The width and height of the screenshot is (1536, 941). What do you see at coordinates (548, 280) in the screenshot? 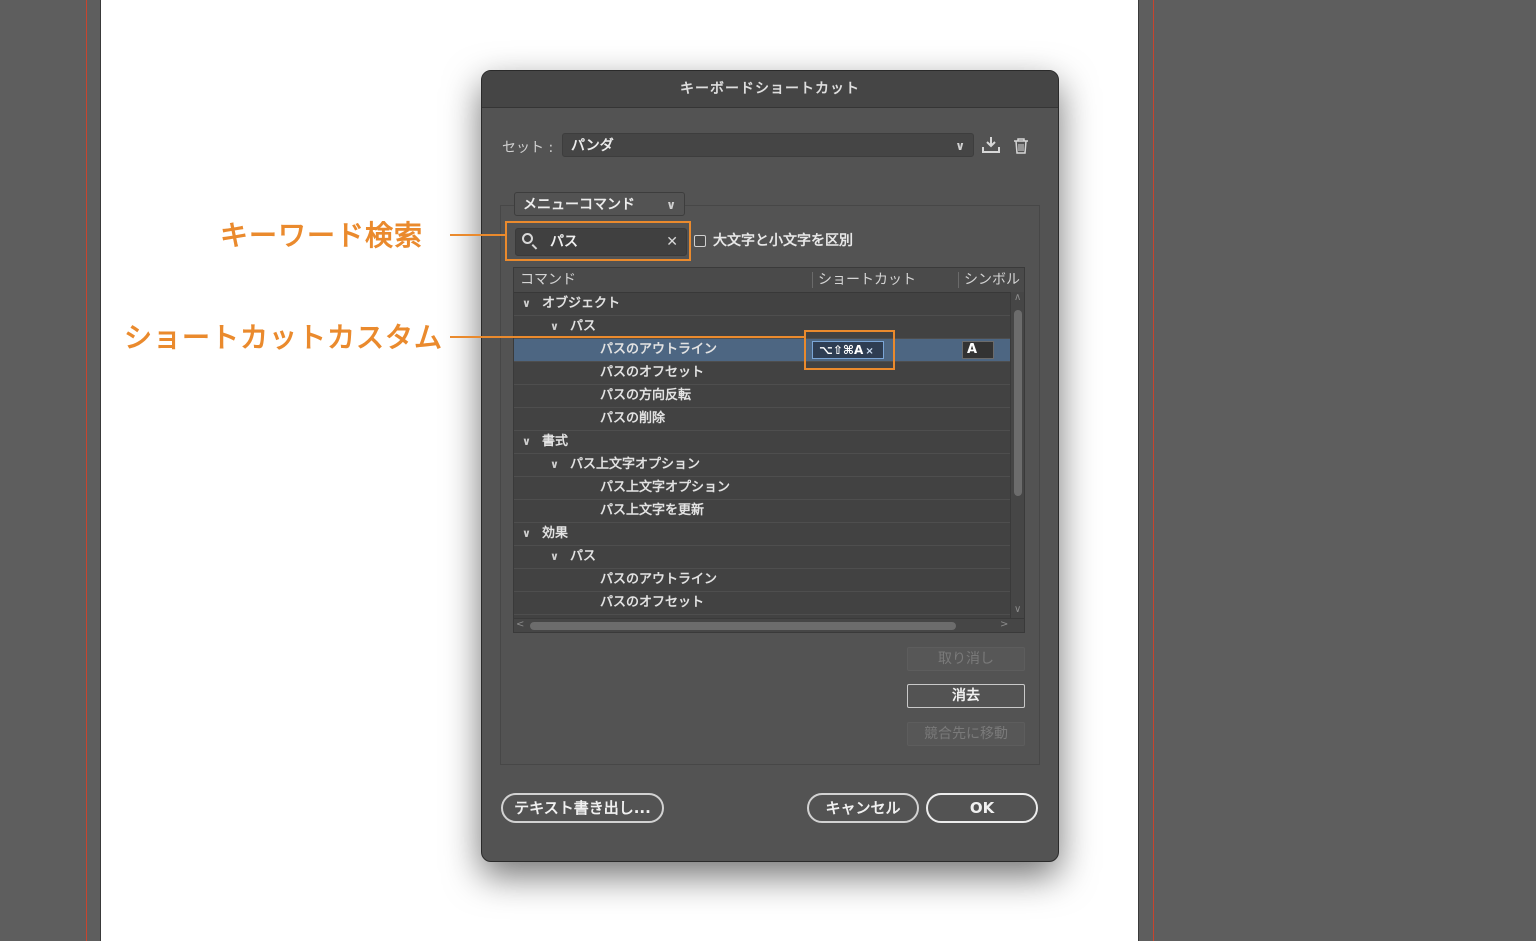
I see `column-header-command: コマンド` at bounding box center [548, 280].